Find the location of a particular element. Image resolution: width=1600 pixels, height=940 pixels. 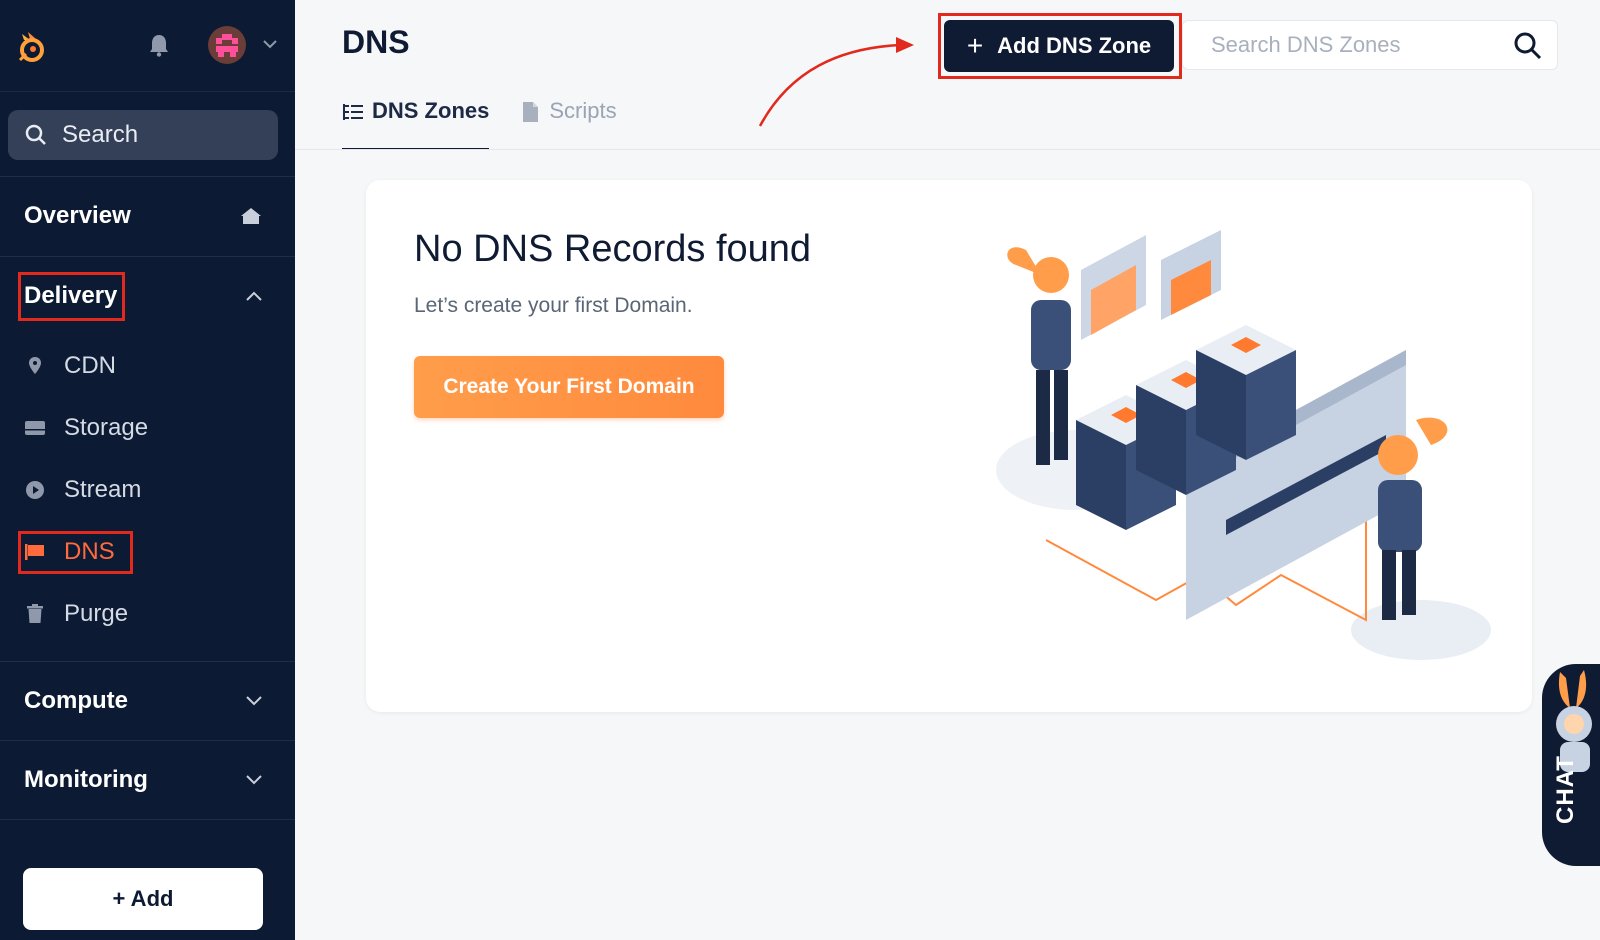

sidebar-item-label: CDN is located at coordinates (90, 365).